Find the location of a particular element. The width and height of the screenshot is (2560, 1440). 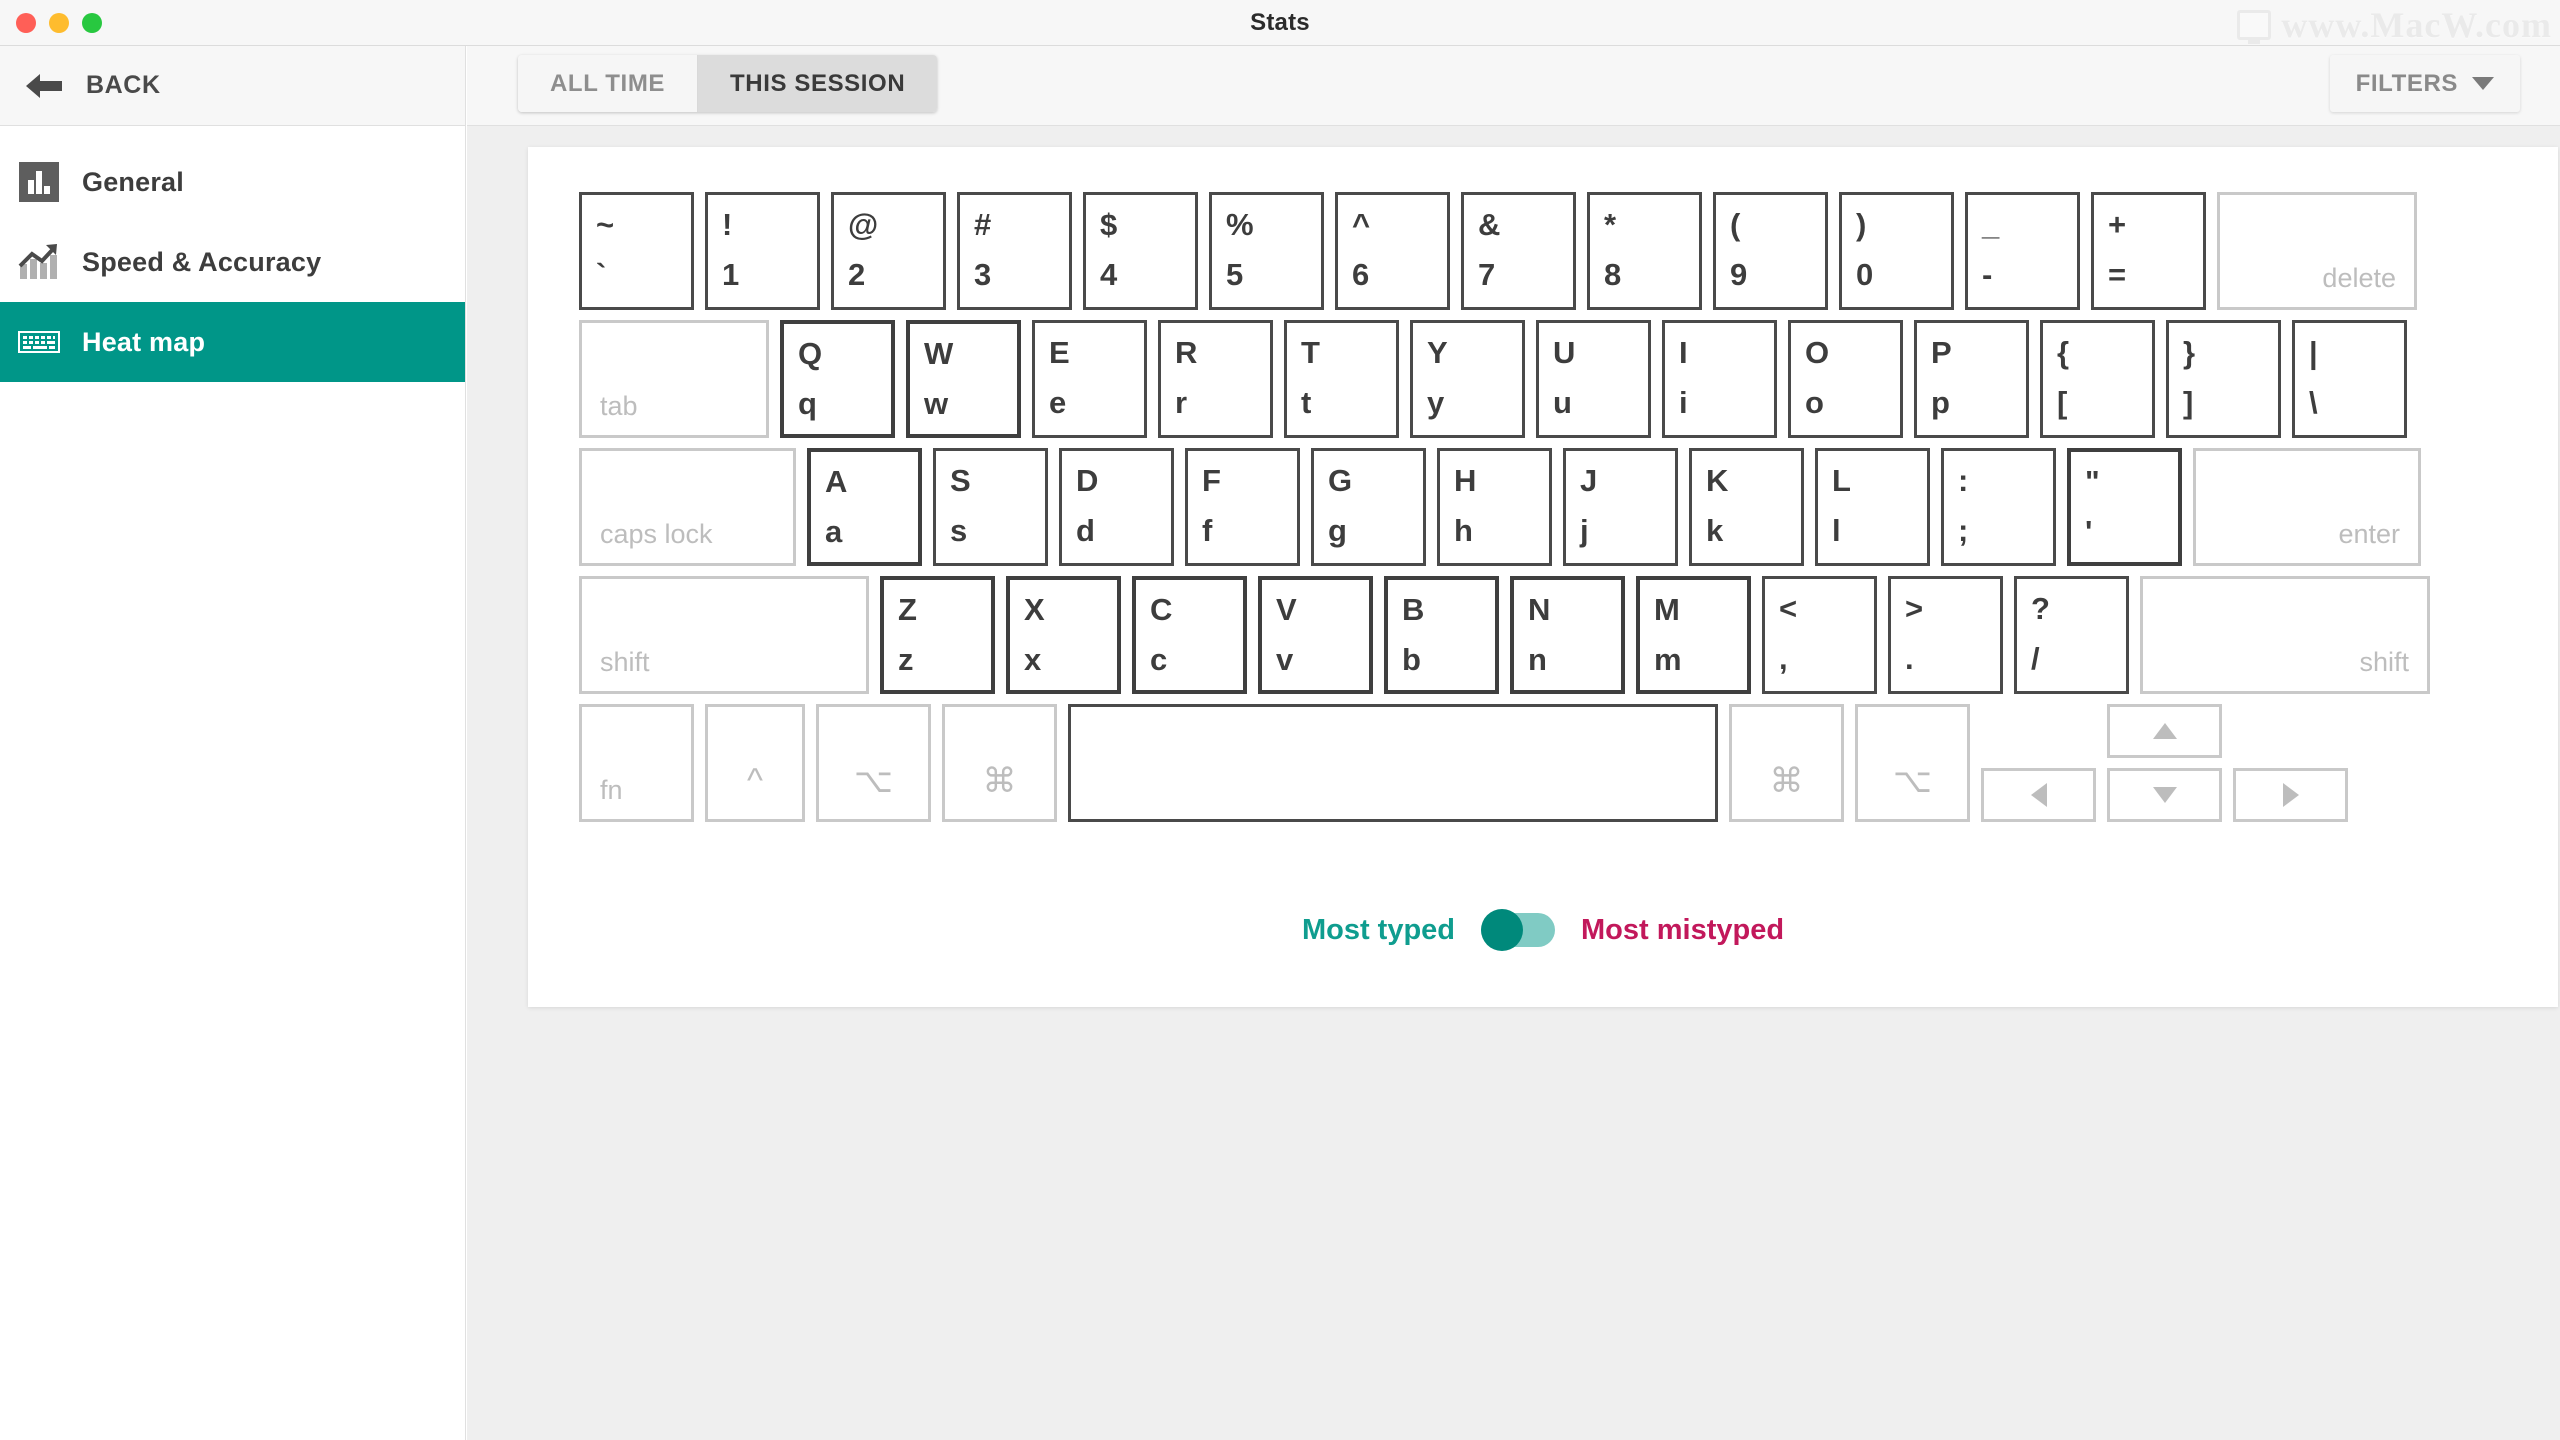

key-2: @2 is located at coordinates (888, 251).